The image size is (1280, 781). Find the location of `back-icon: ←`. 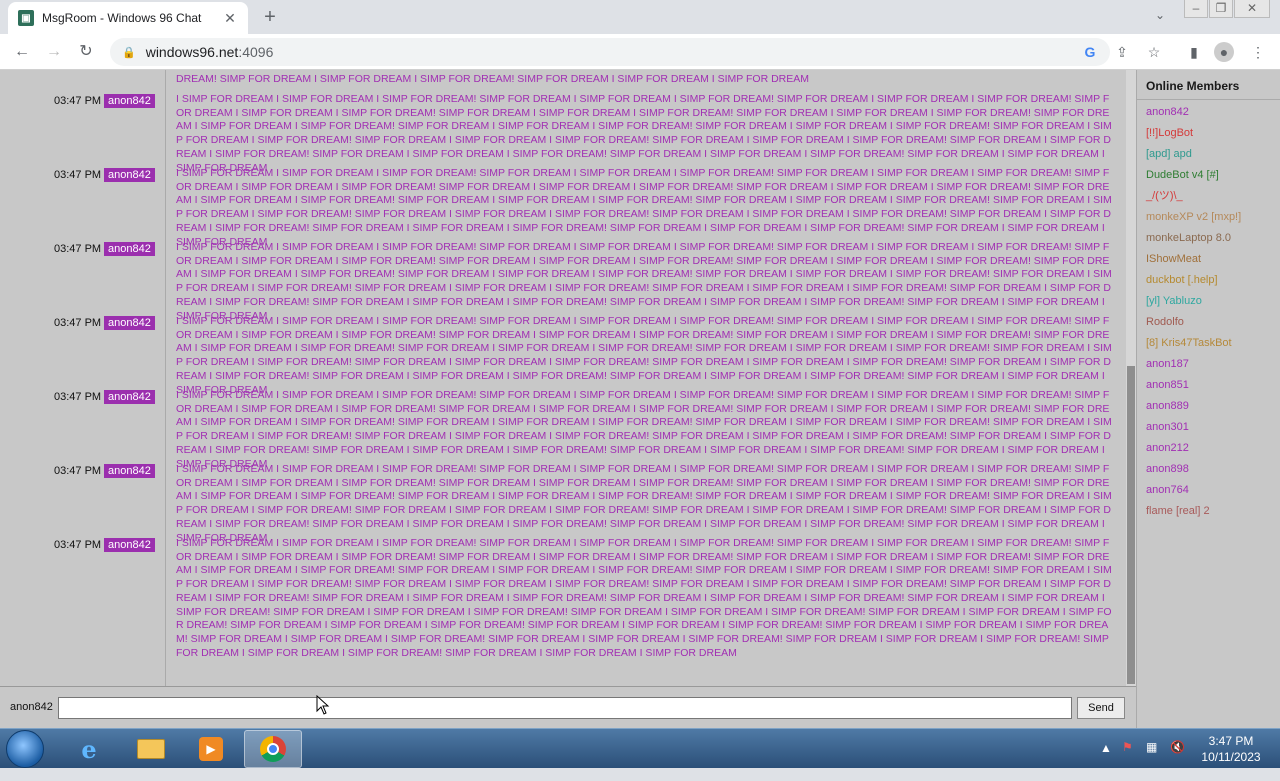

back-icon: ← is located at coordinates (22, 52).